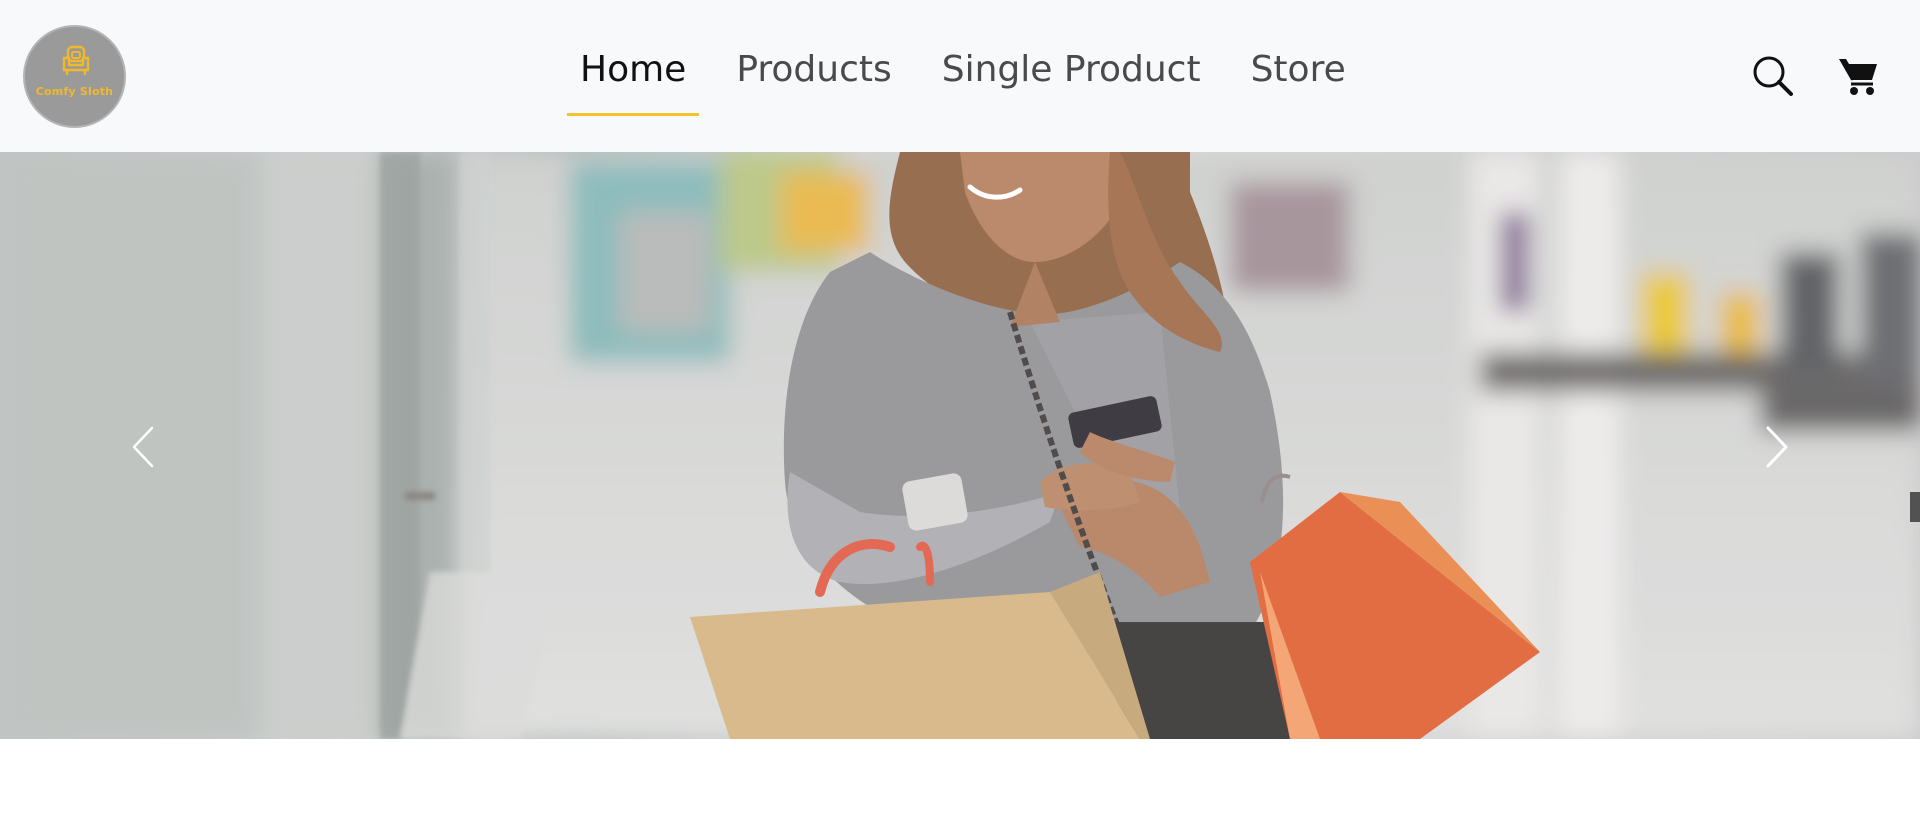  I want to click on armchair-icon, so click(76, 60).